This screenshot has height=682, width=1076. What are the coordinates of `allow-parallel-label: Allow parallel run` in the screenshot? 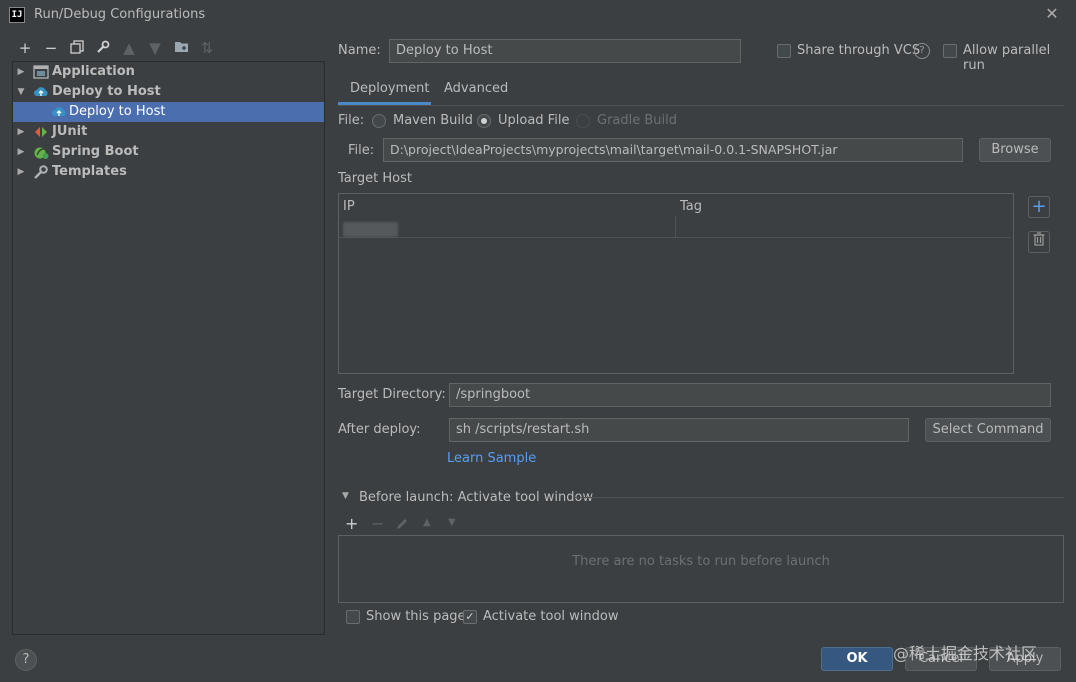 It's located at (1007, 58).